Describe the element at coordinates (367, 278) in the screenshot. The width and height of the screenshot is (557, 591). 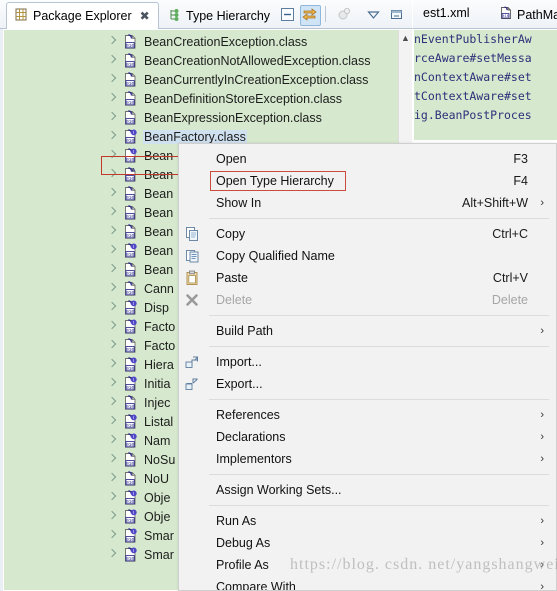
I see `menu-item-paste: Paste Ctrl+V` at that location.